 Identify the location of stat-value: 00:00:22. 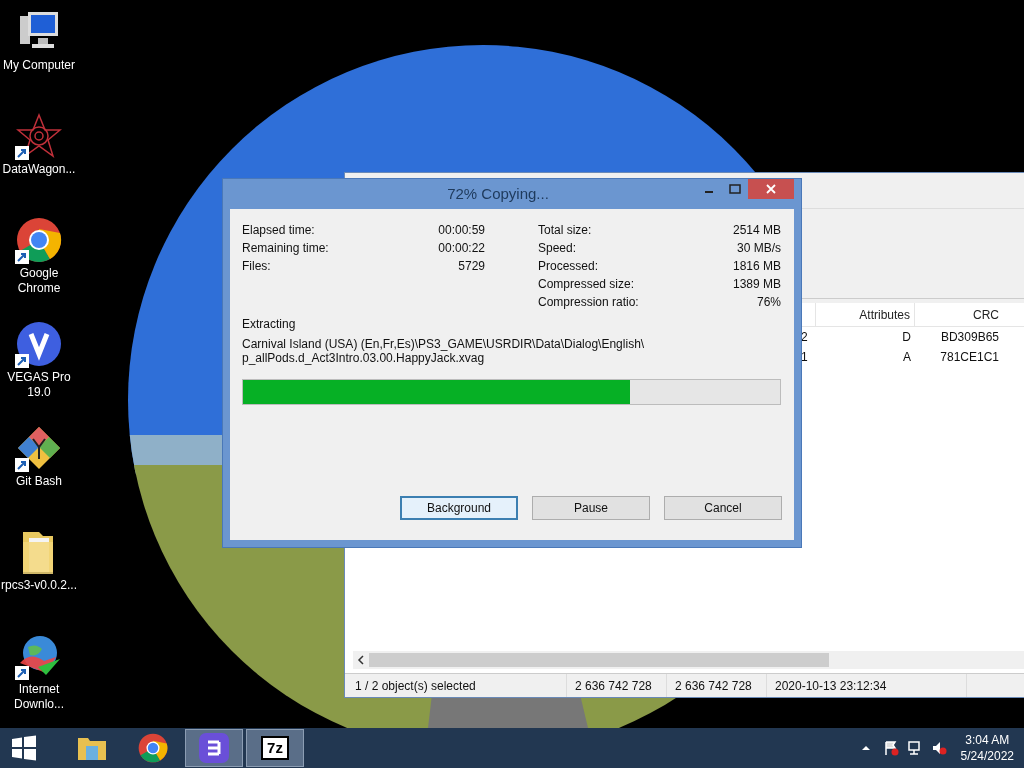
(461, 248).